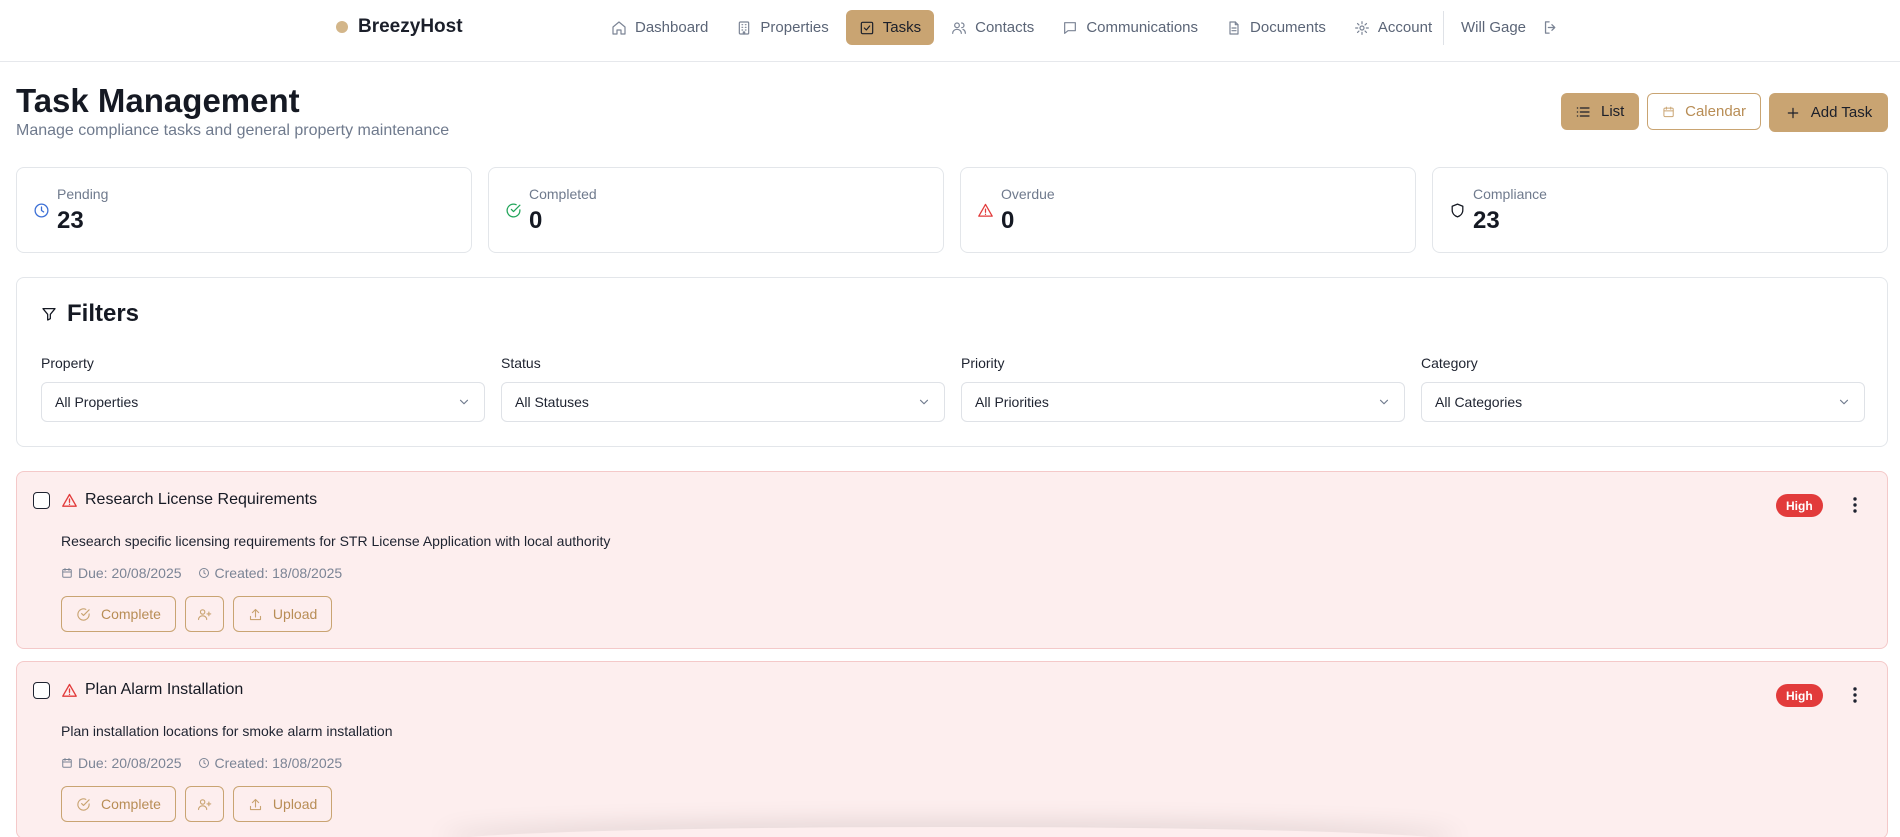 This screenshot has height=837, width=1900. I want to click on stat-label: Overdue, so click(1028, 194).